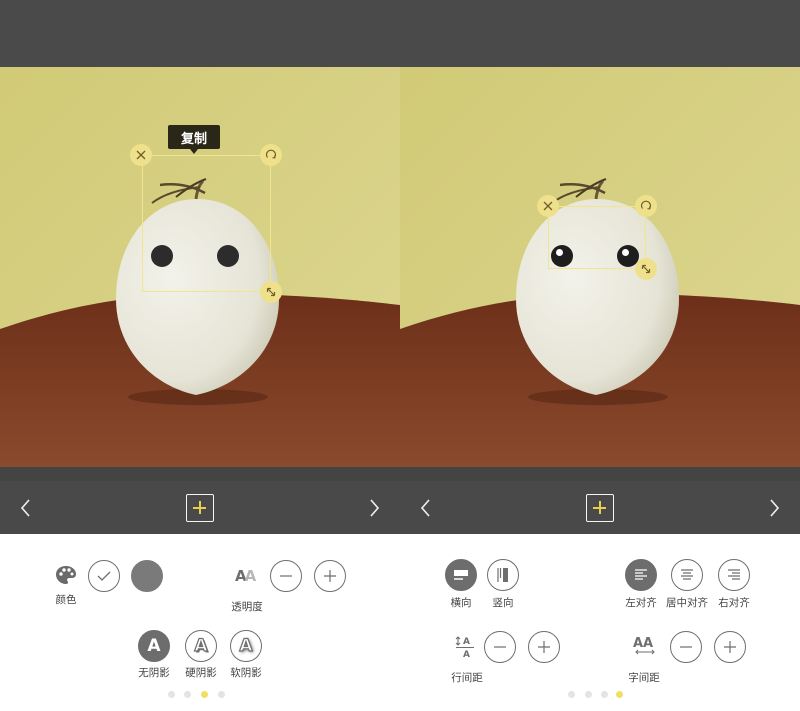 The width and height of the screenshot is (800, 711). I want to click on align-center-label: 居中对齐, so click(687, 603).